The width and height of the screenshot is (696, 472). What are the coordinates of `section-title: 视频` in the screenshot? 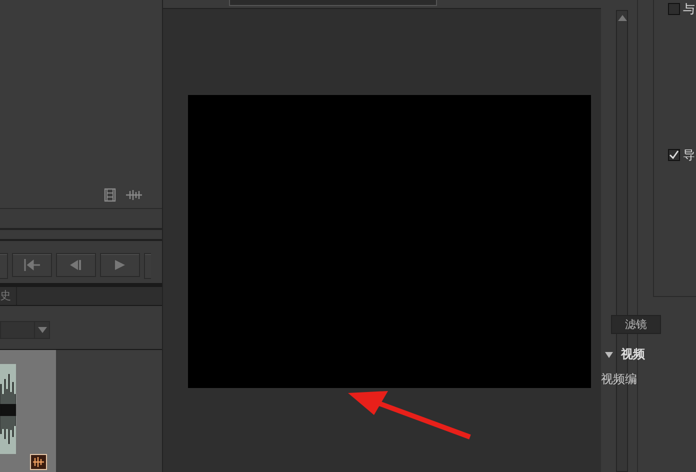 It's located at (633, 354).